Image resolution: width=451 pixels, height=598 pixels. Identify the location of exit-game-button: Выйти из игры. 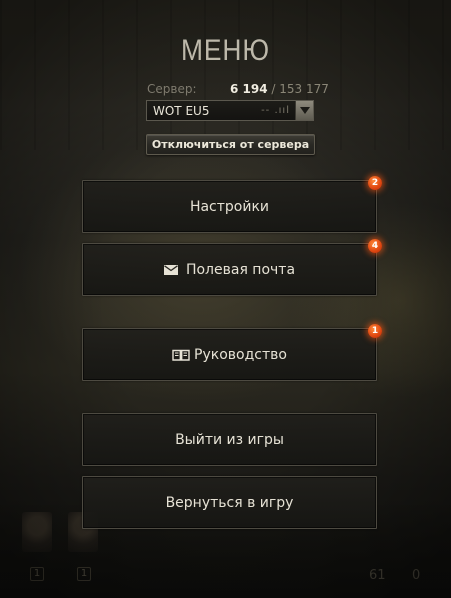
(229, 439).